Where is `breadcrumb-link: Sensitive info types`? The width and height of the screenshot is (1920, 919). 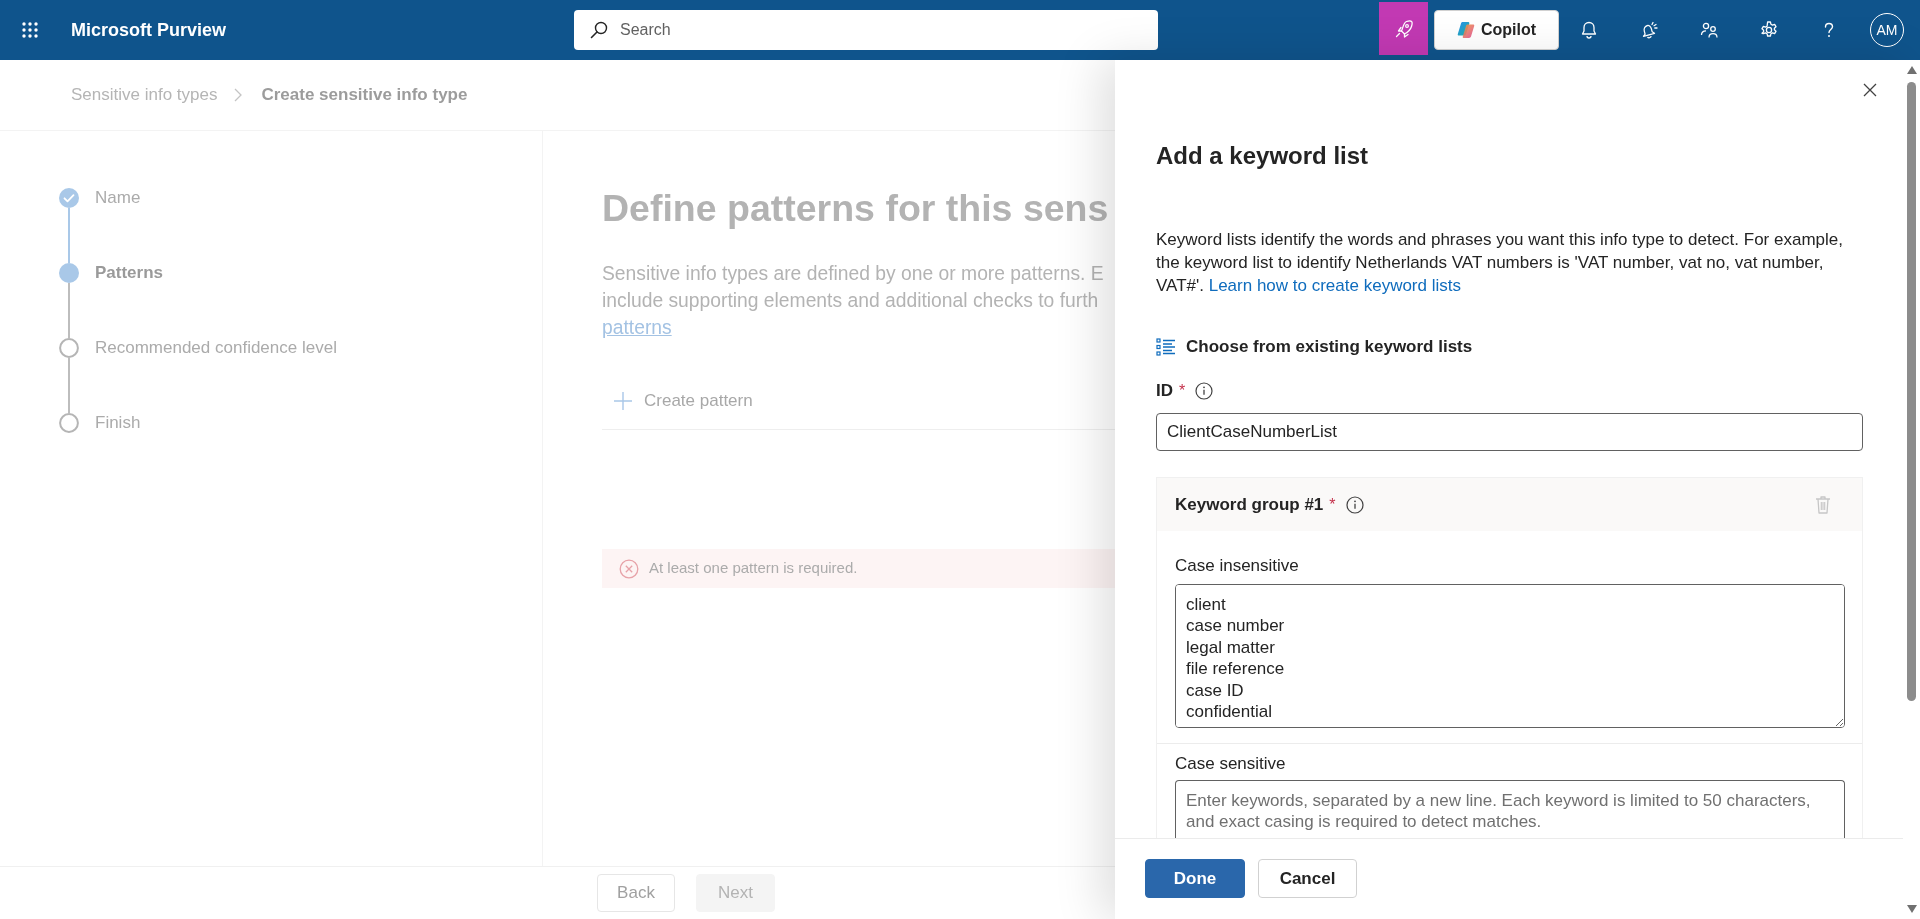 breadcrumb-link: Sensitive info types is located at coordinates (144, 95).